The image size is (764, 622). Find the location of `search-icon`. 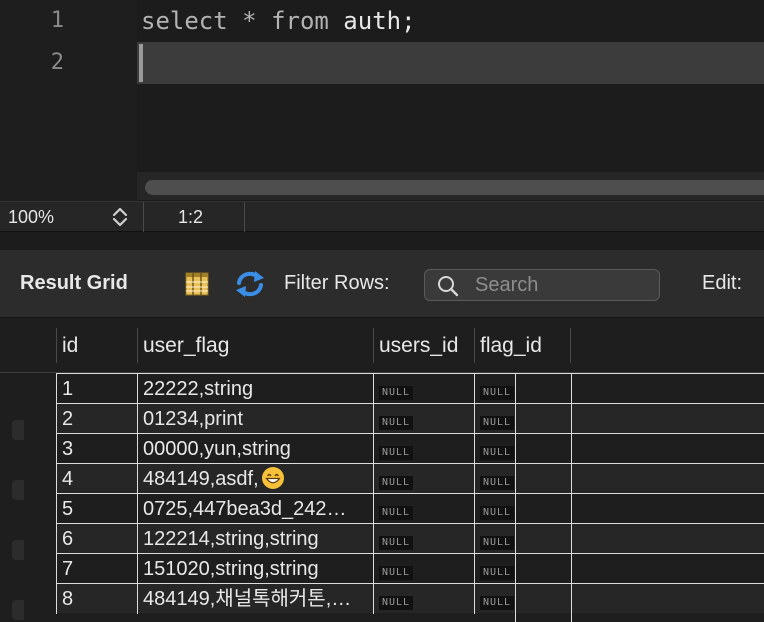

search-icon is located at coordinates (448, 286).